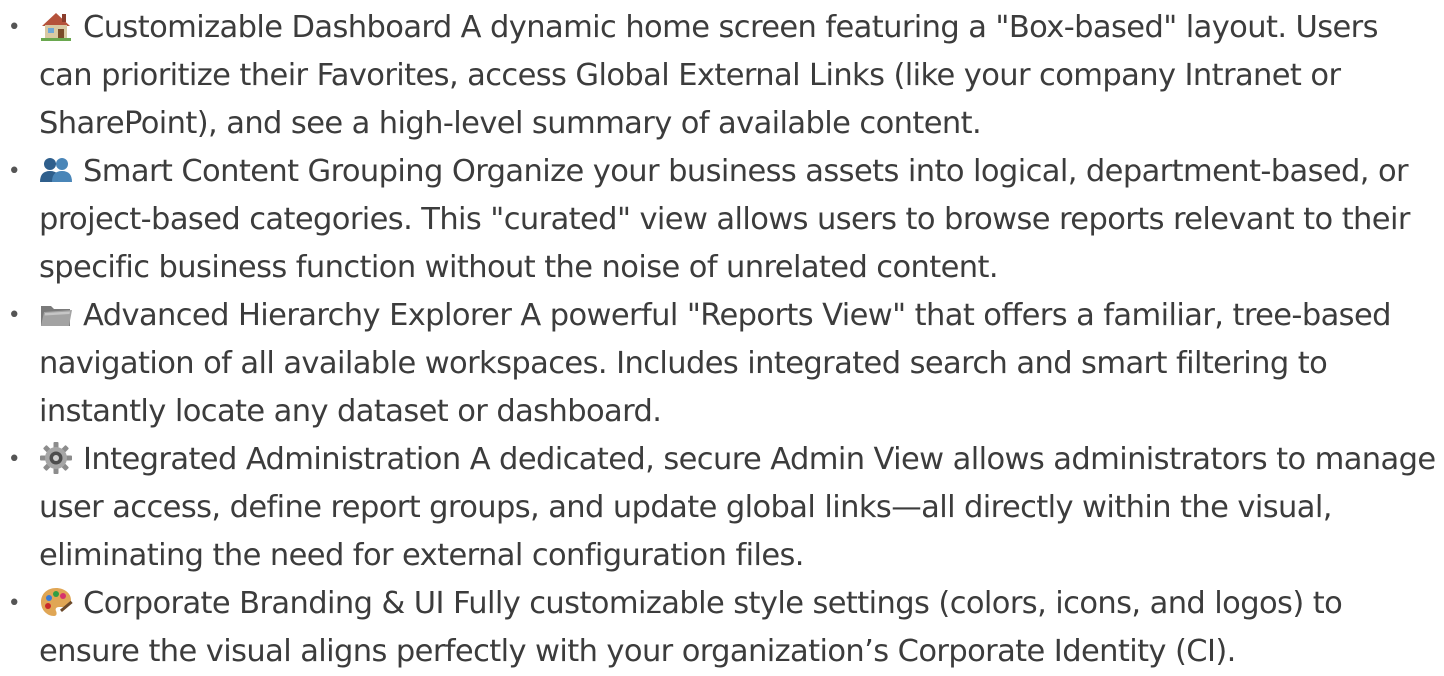 This screenshot has height=676, width=1444. Describe the element at coordinates (56, 314) in the screenshot. I see `folder-icon` at that location.